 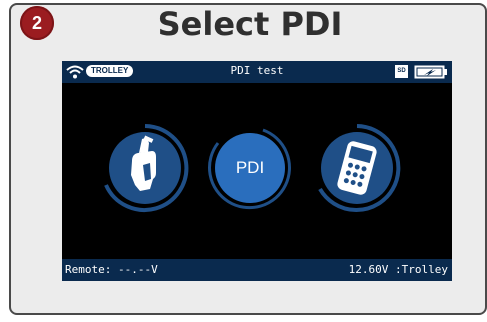 I want to click on bottom-status-bar: Remote: --.--V 12.60V :Trolley, so click(x=257, y=270).